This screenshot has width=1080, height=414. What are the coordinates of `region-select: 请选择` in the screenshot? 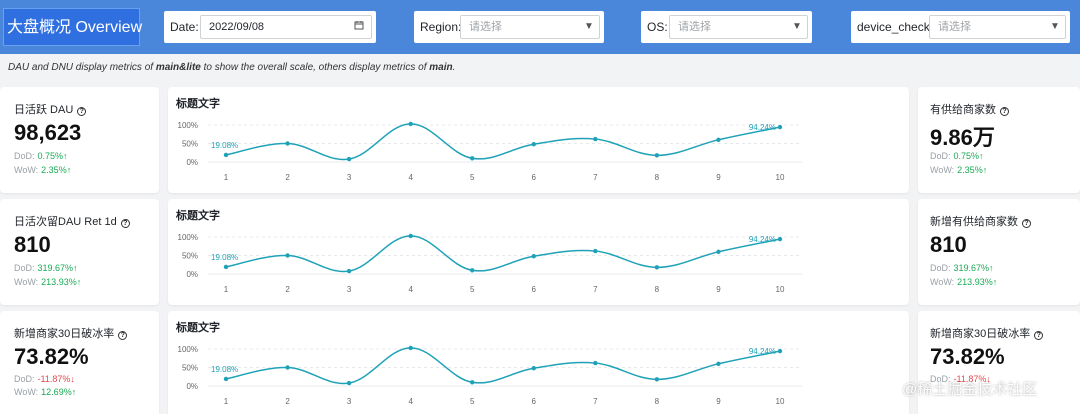 It's located at (530, 27).